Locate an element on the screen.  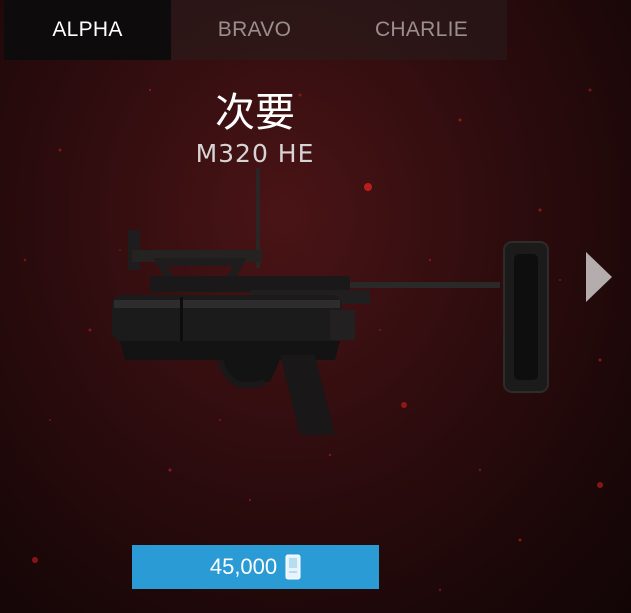
tab-charlie: CHARLIE is located at coordinates (421, 30).